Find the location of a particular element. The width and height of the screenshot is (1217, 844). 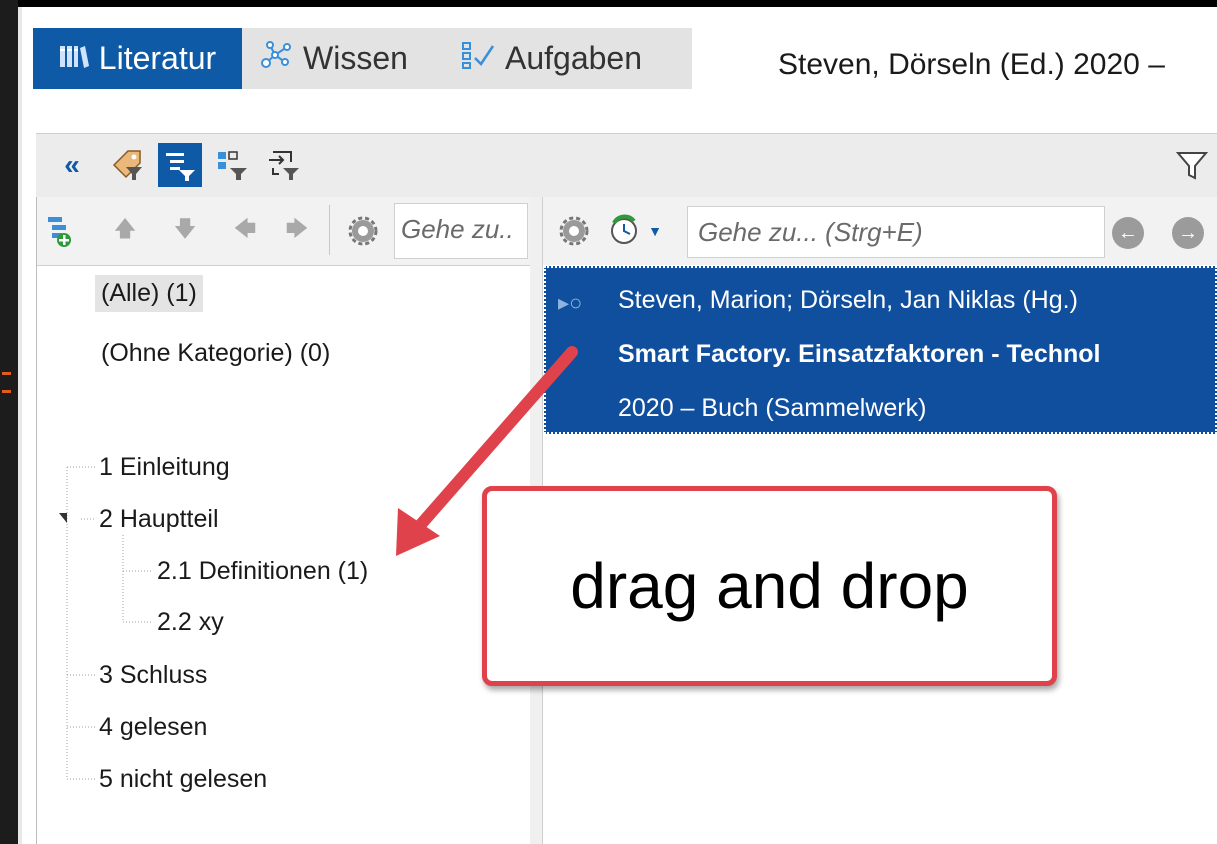

next-button: → is located at coordinates (1188, 233).